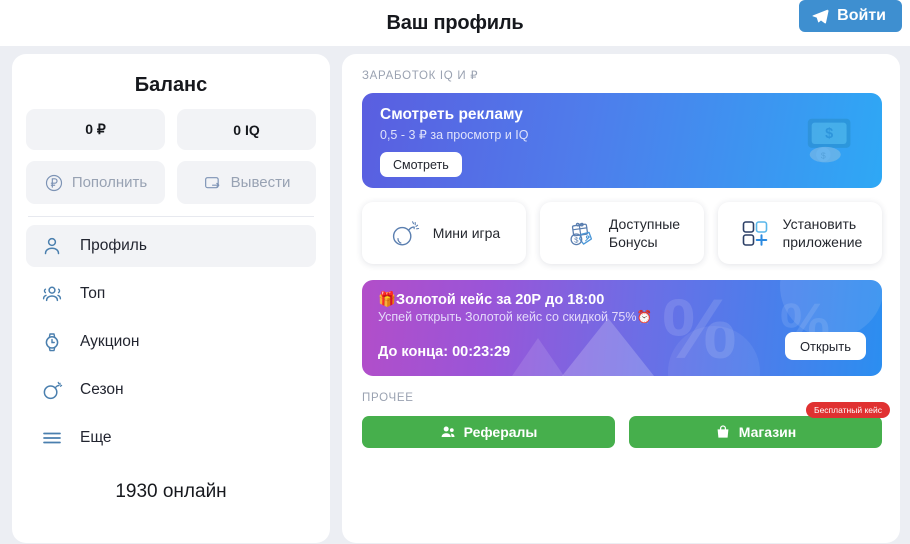  I want to click on install-app-label: Установить приложение, so click(823, 233).